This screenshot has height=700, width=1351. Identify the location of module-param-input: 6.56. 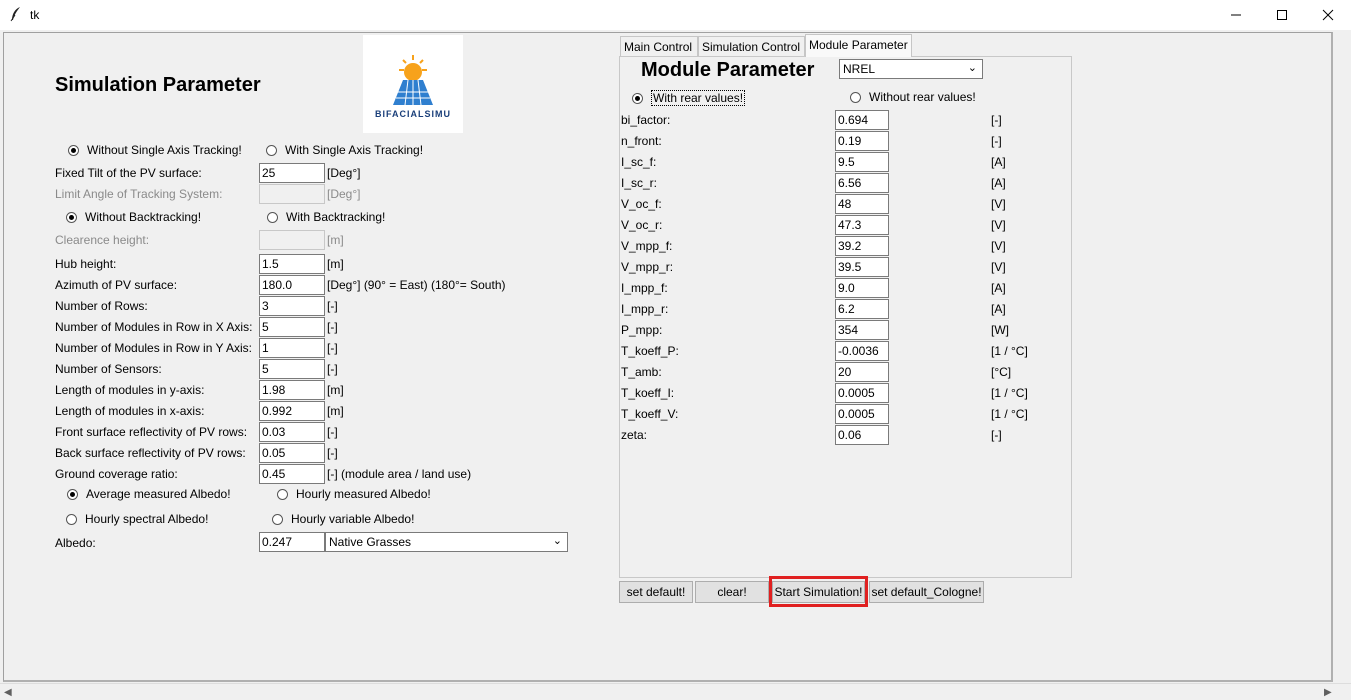
(862, 183).